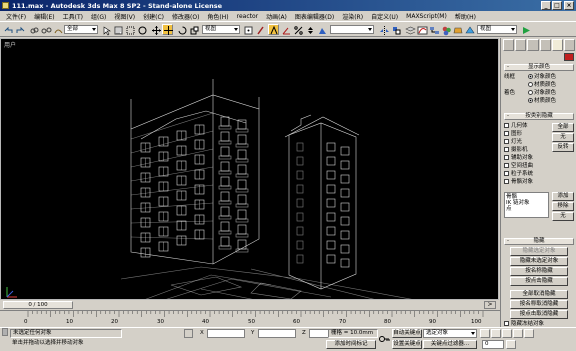  What do you see at coordinates (539, 271) in the screenshot?
I see `hide-by-name-button: 按名称隐藏` at bounding box center [539, 271].